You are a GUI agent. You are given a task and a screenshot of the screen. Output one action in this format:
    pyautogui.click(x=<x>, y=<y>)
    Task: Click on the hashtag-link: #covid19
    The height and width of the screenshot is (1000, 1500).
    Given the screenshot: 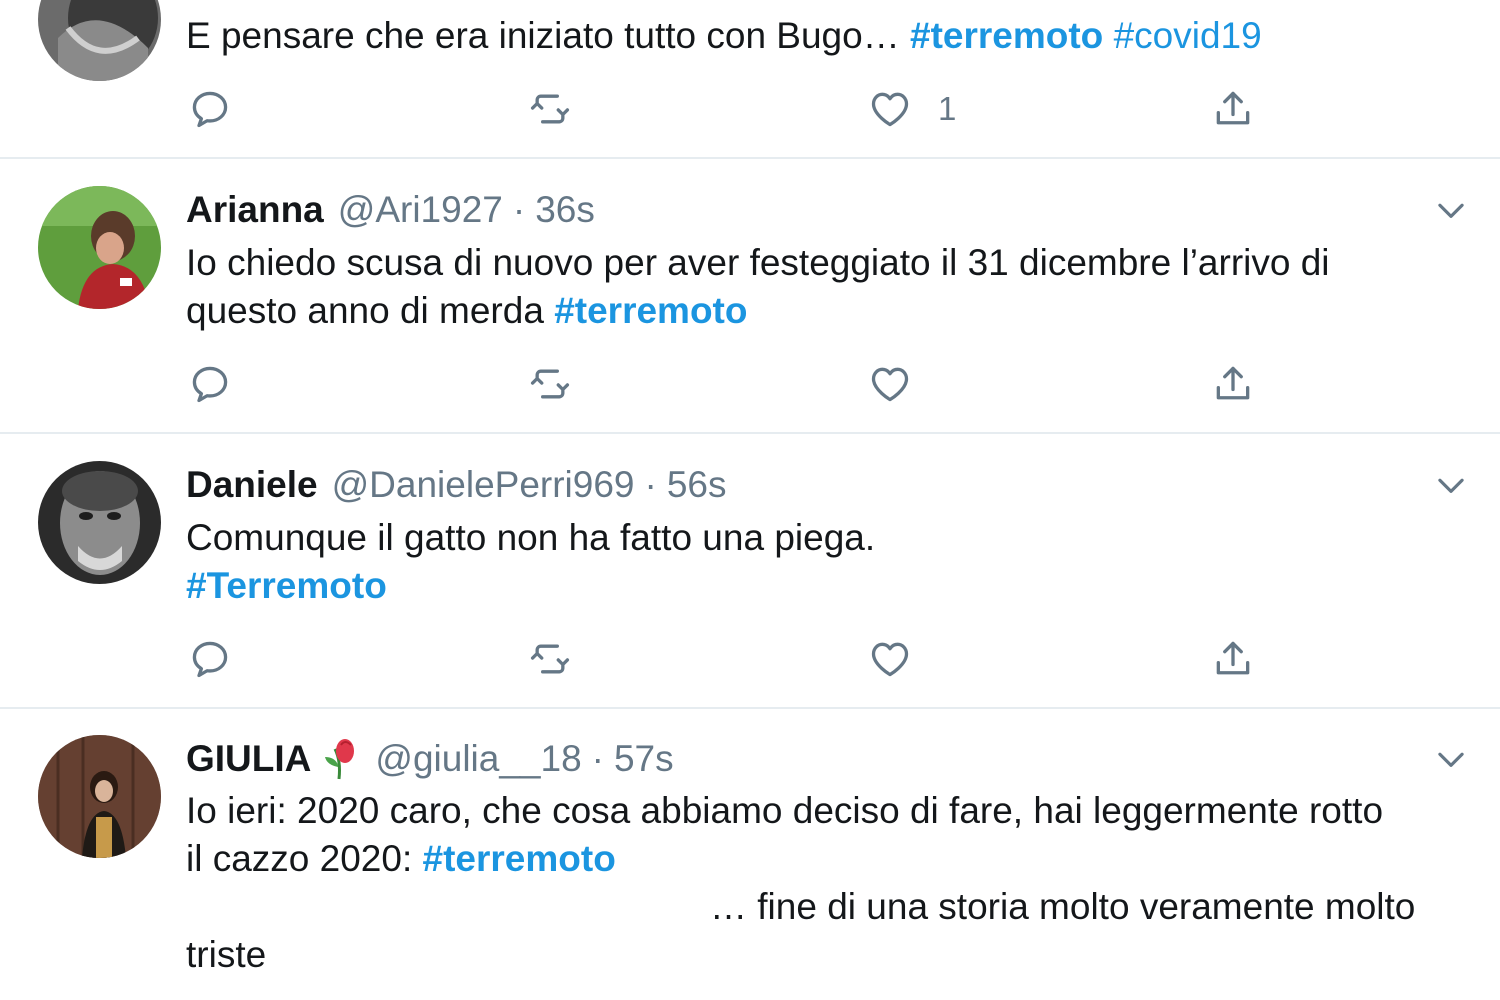 What is the action you would take?
    pyautogui.click(x=1188, y=35)
    